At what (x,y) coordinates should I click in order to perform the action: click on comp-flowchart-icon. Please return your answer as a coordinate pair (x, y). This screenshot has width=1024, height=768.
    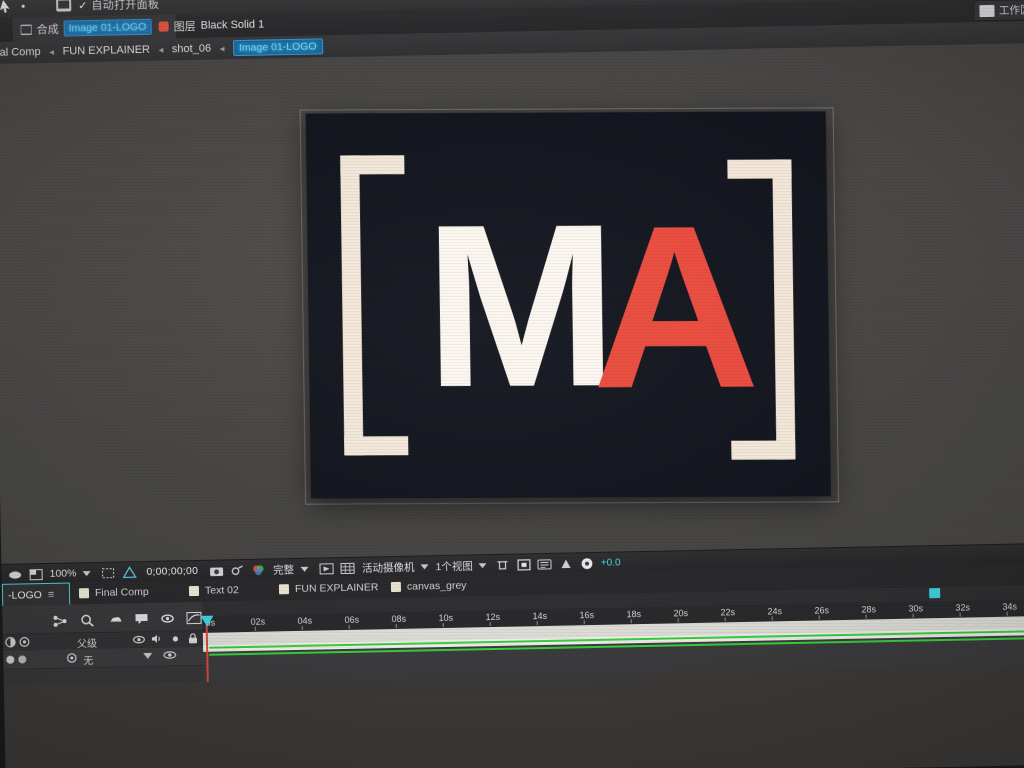
    Looking at the image, I should click on (566, 563).